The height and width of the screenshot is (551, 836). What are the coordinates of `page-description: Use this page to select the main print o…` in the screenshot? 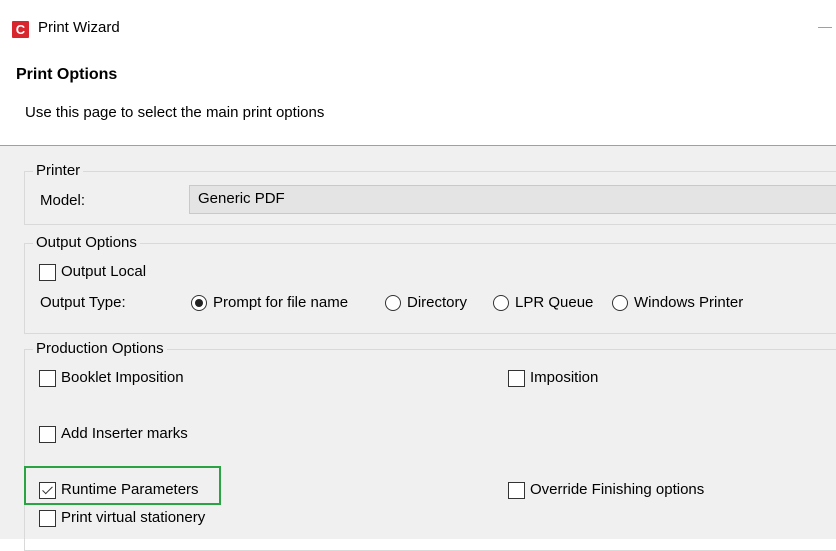 It's located at (175, 112).